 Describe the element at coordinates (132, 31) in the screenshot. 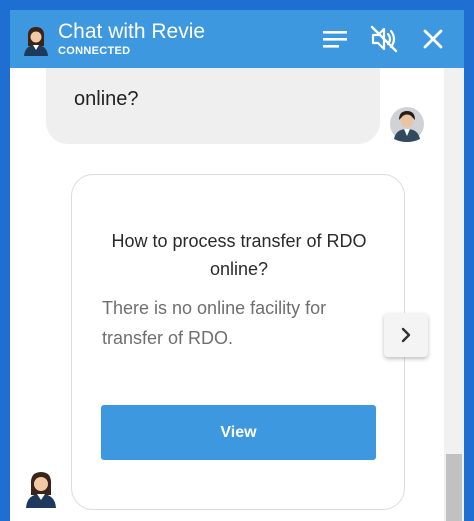

I see `chat-title: Chat with Revie` at that location.